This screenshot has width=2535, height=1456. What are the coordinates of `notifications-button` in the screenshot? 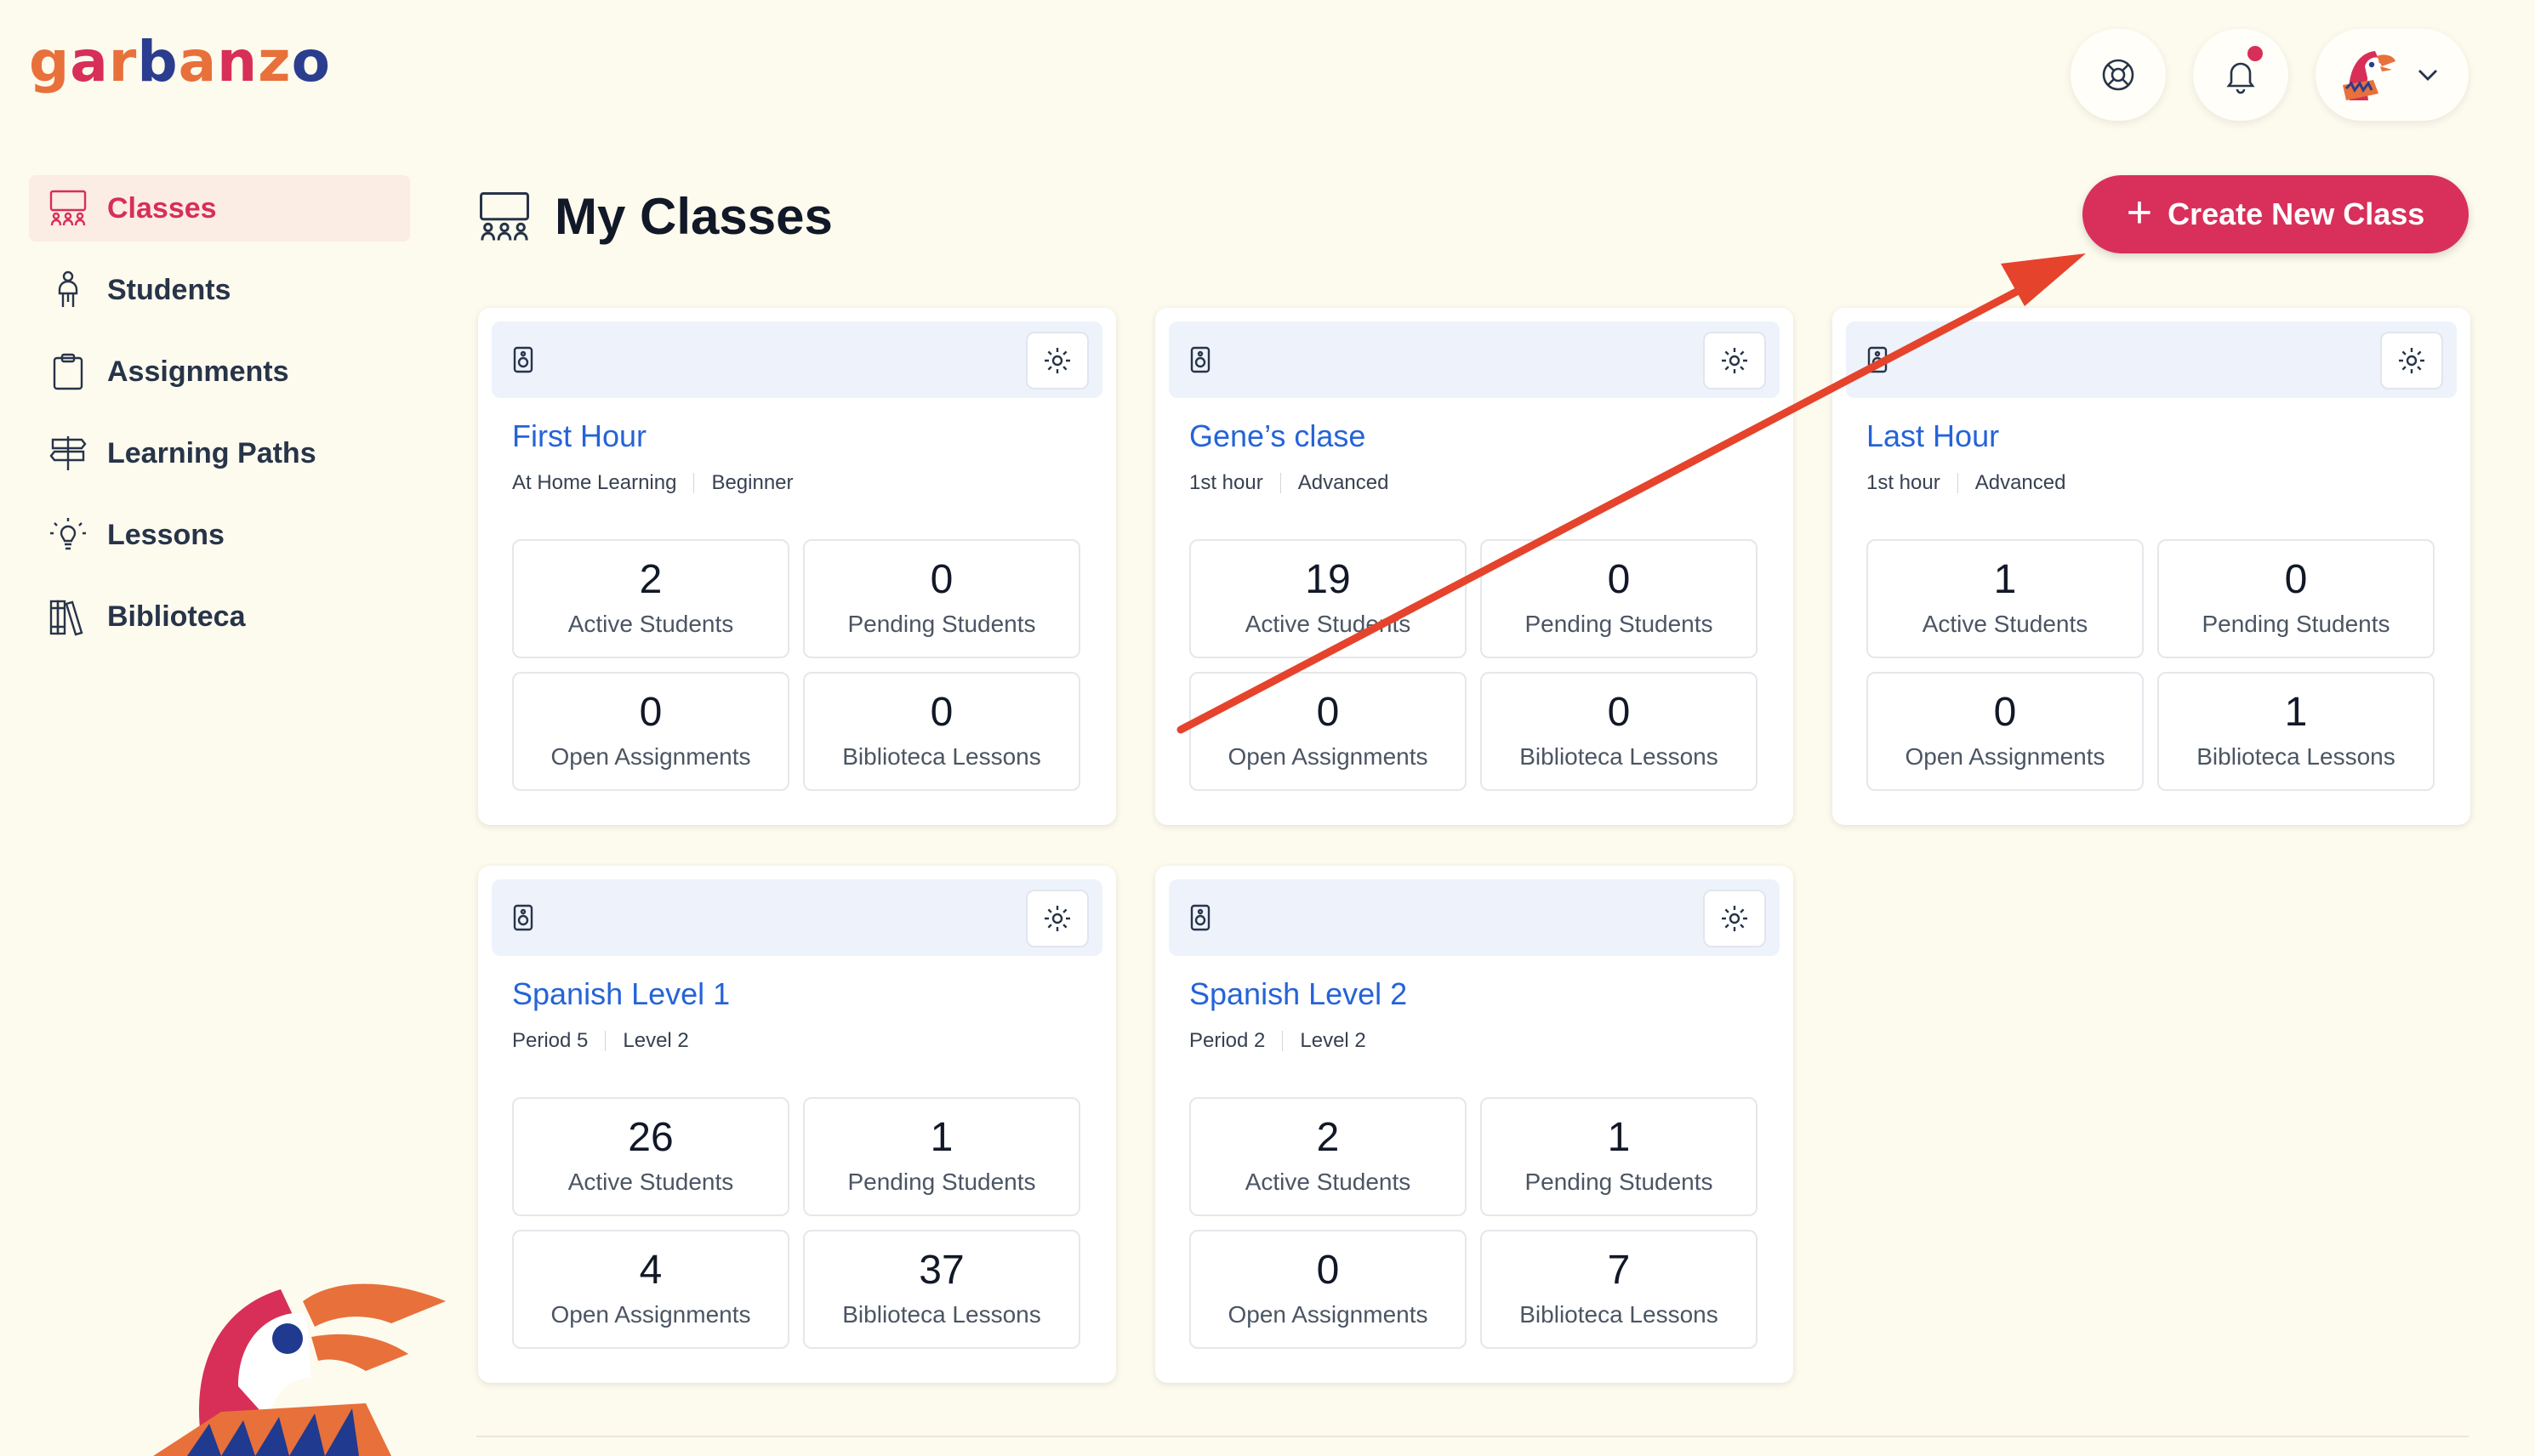 It's located at (2240, 75).